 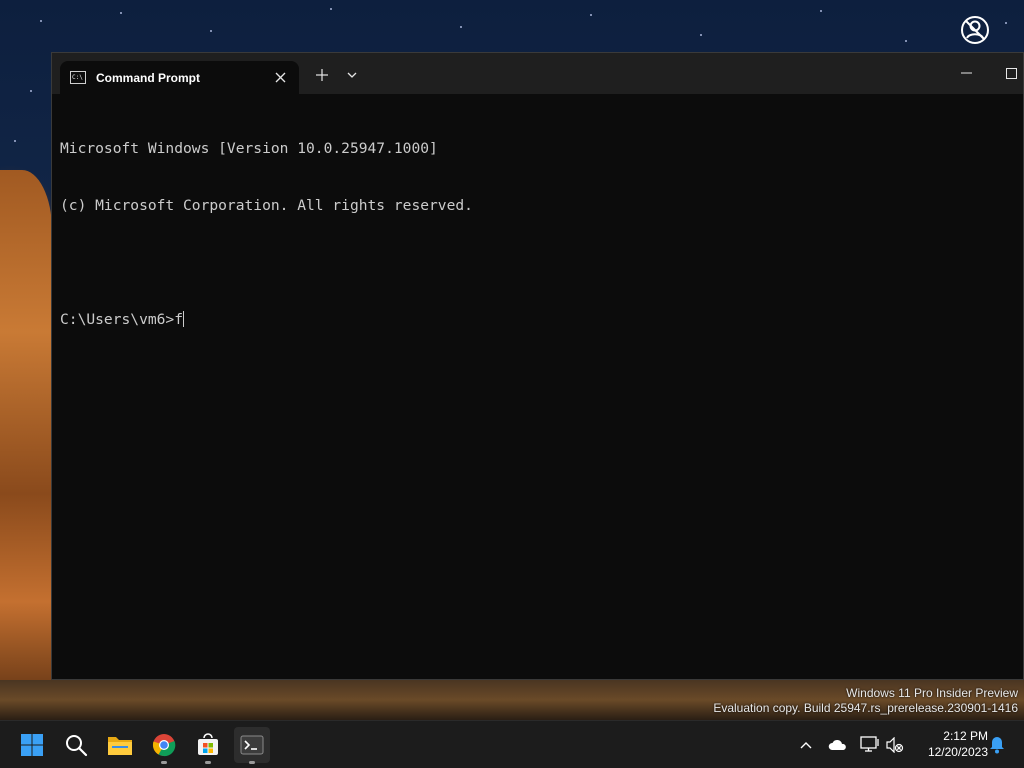 I want to click on new-tab-button, so click(x=322, y=75).